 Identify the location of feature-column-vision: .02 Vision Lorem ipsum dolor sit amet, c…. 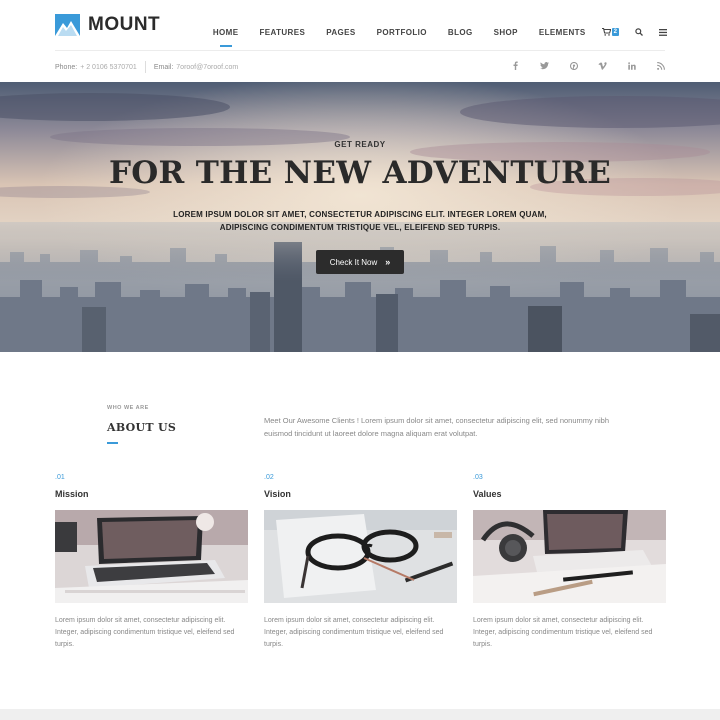
(360, 562).